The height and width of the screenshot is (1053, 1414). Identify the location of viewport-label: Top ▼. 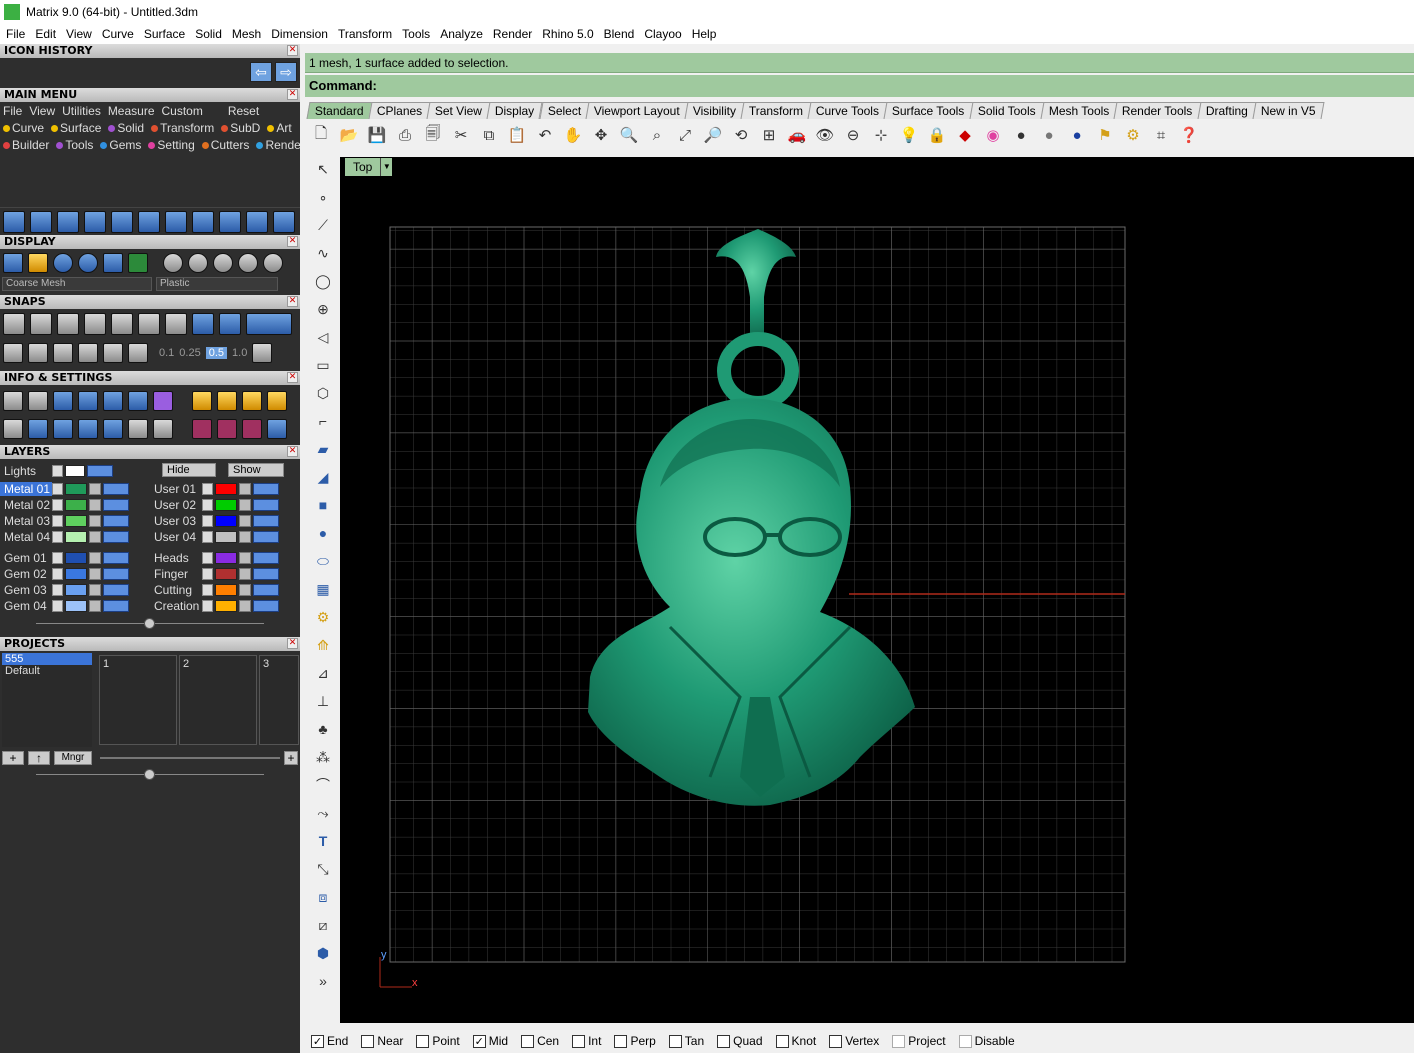
(369, 167).